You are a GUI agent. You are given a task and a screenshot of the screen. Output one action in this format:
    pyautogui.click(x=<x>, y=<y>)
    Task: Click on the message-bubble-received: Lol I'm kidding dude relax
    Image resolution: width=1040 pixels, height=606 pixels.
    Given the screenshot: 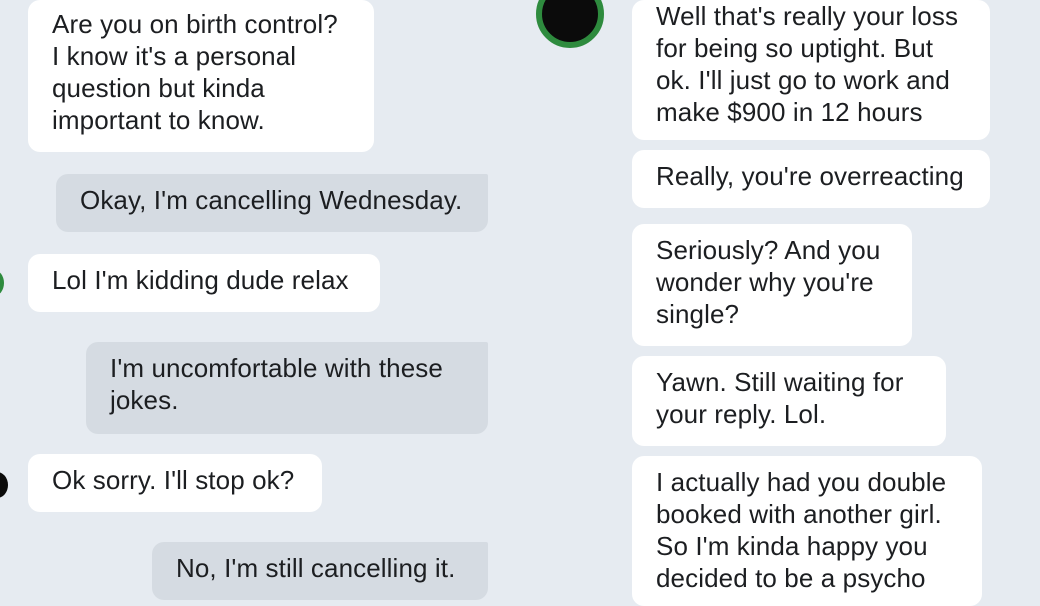 What is the action you would take?
    pyautogui.click(x=204, y=283)
    